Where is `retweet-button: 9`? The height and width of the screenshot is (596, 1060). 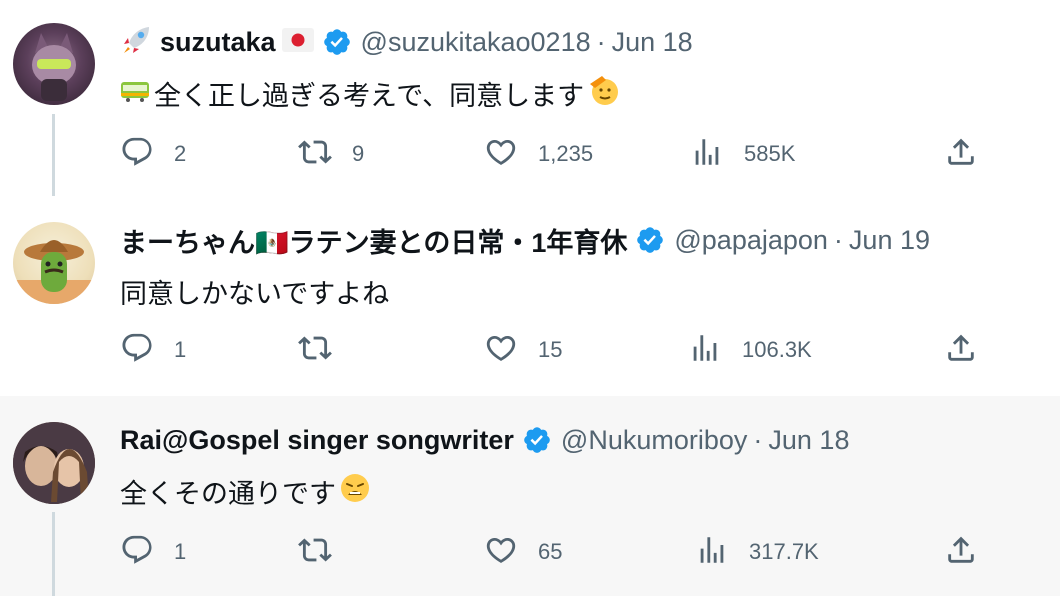 retweet-button: 9 is located at coordinates (331, 154).